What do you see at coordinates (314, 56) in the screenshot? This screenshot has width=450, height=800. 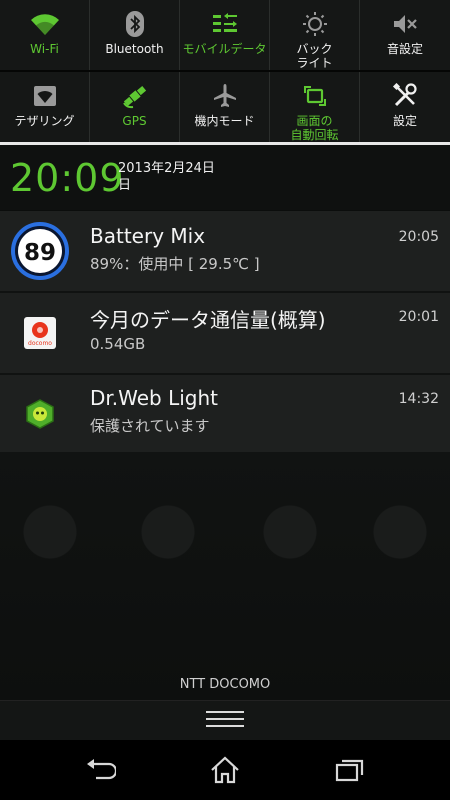 I see `qs-label-backlight: バック ライト` at bounding box center [314, 56].